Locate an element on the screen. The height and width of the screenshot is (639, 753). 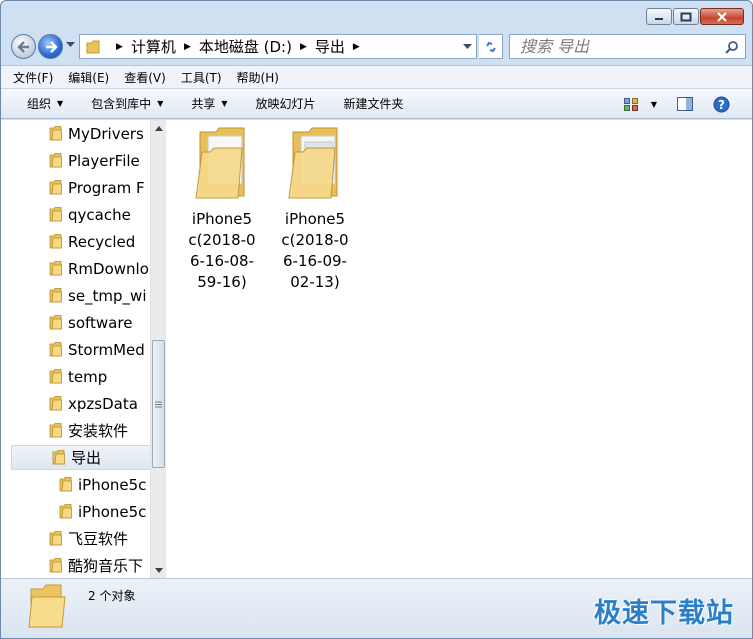
file-name-line: c(2018-0 is located at coordinates (222, 240).